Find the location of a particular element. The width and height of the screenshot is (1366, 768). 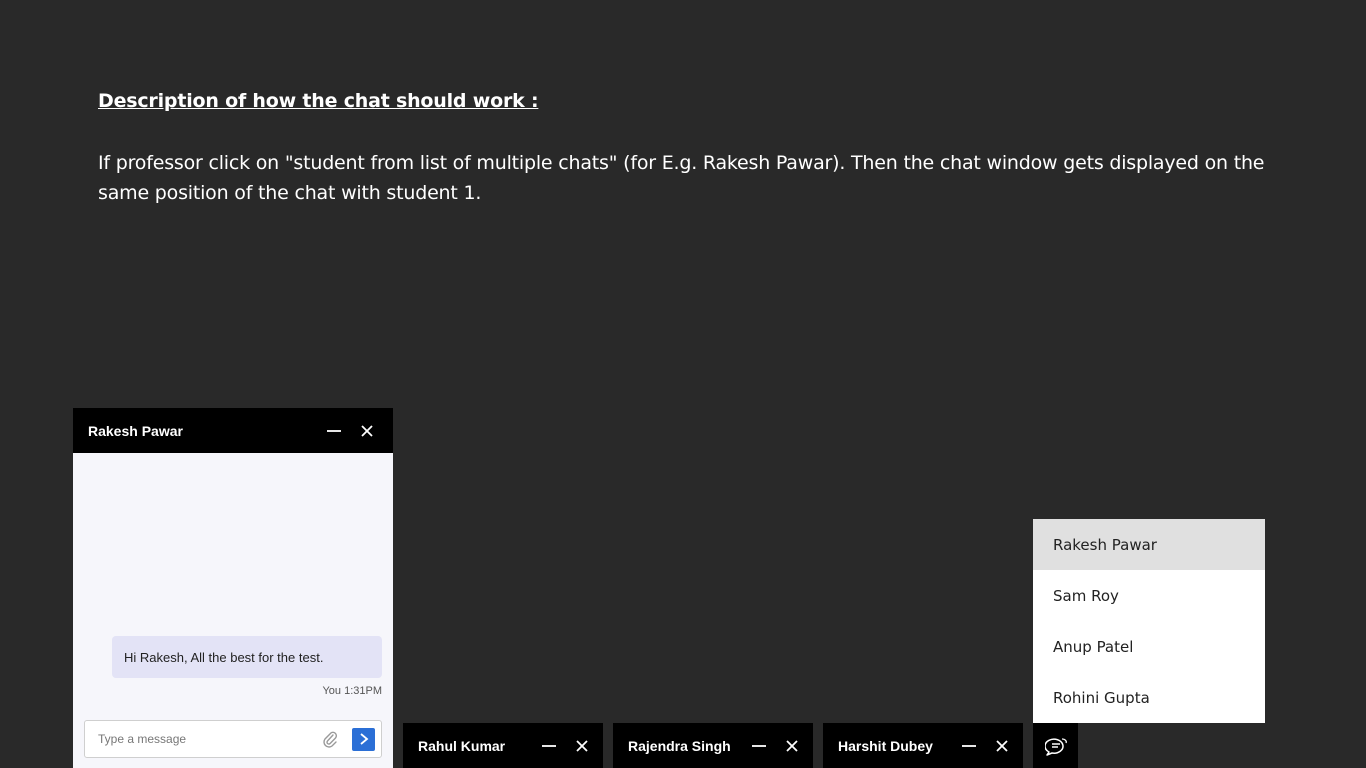

attach-button is located at coordinates (330, 739).